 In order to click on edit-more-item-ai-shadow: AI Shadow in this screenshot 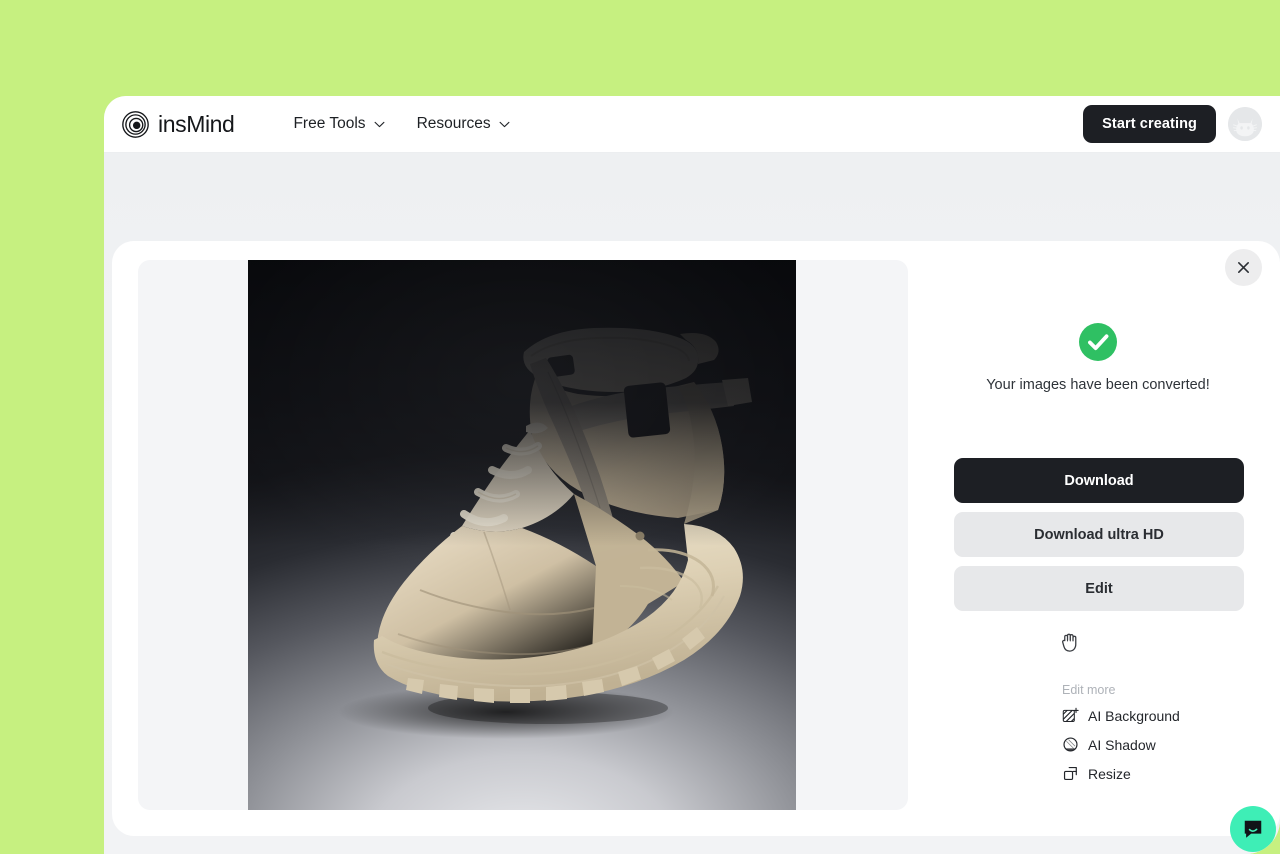, I will do `click(1157, 744)`.